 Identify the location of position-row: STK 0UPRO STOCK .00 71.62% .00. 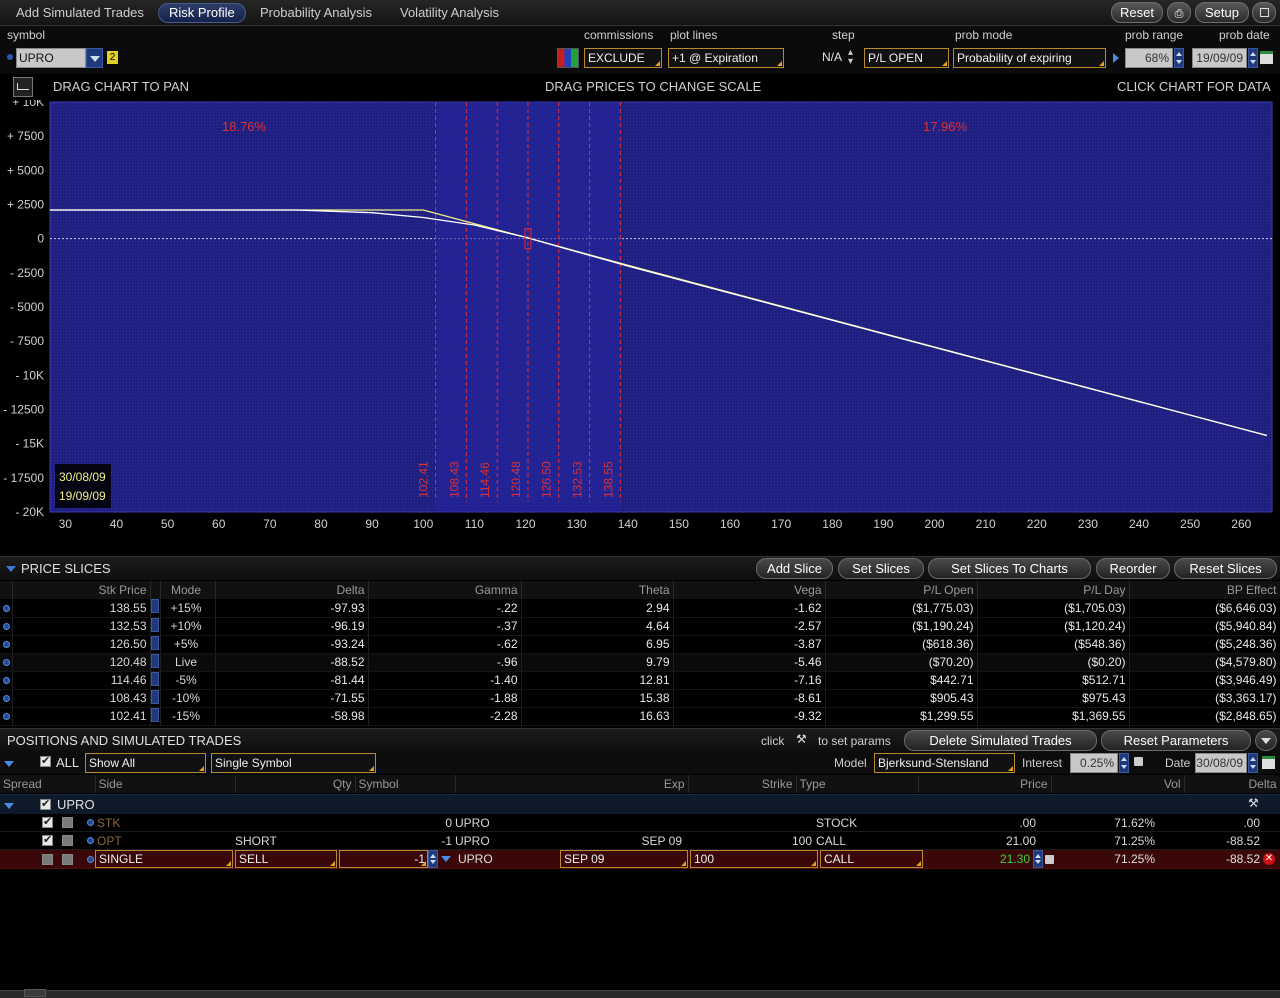
(640, 823).